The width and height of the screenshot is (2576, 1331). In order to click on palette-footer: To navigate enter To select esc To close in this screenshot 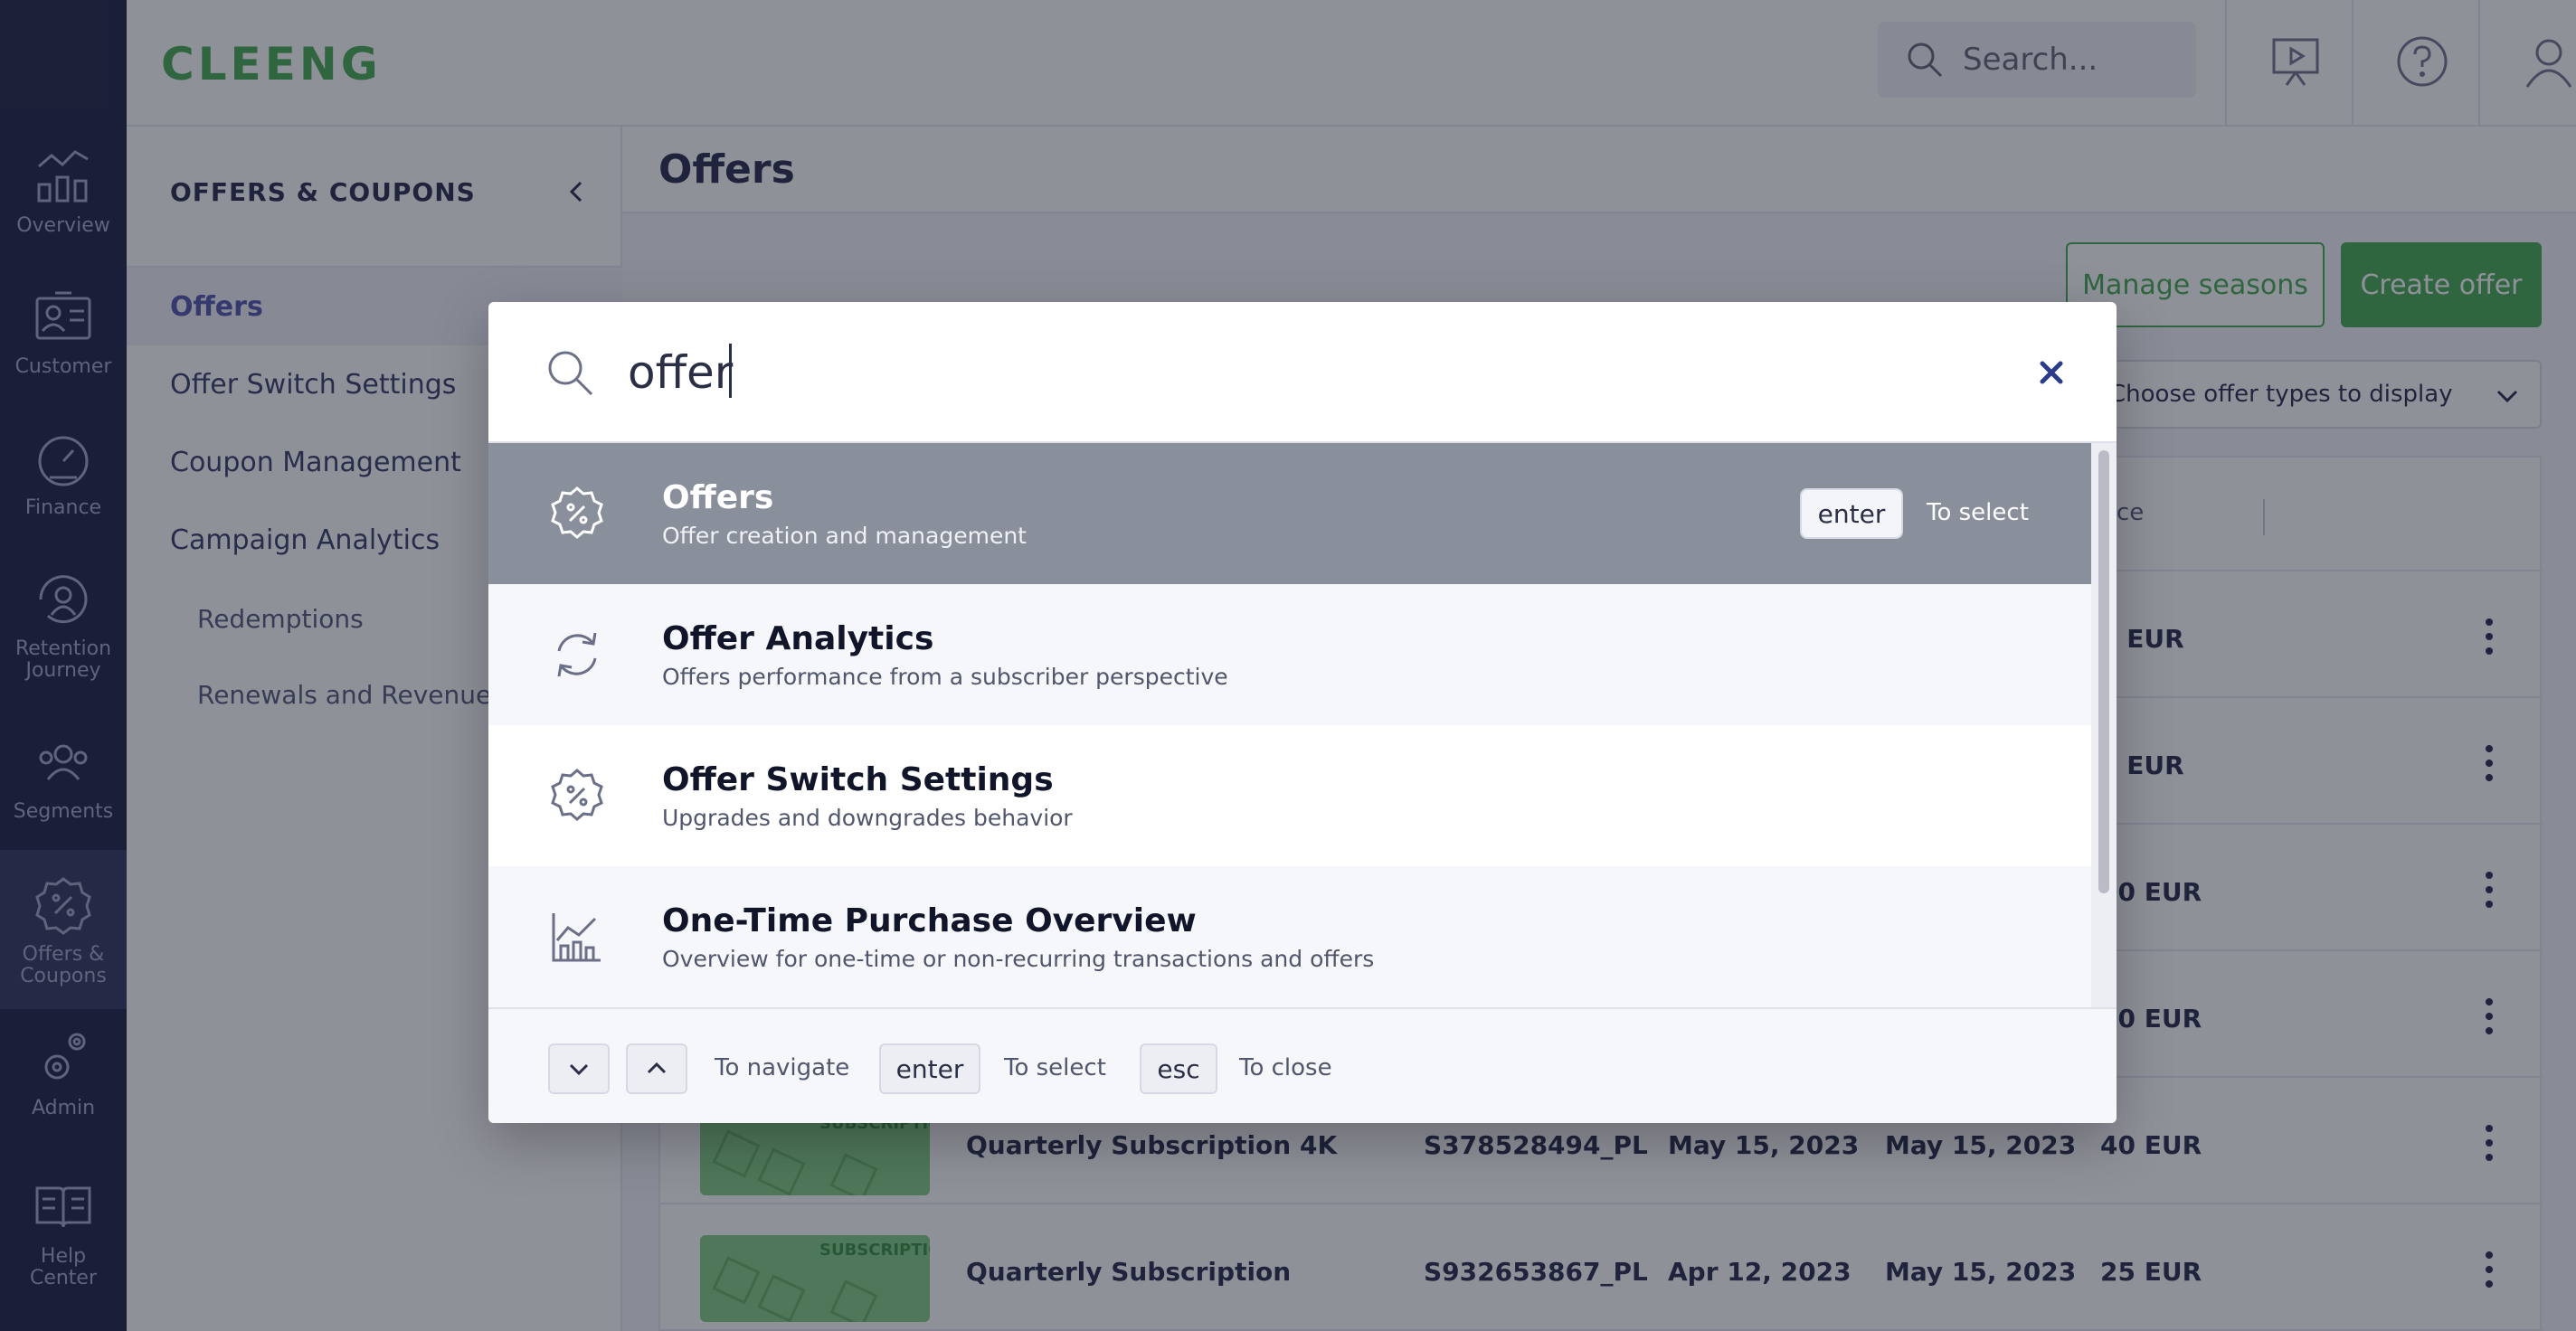, I will do `click(1302, 1065)`.